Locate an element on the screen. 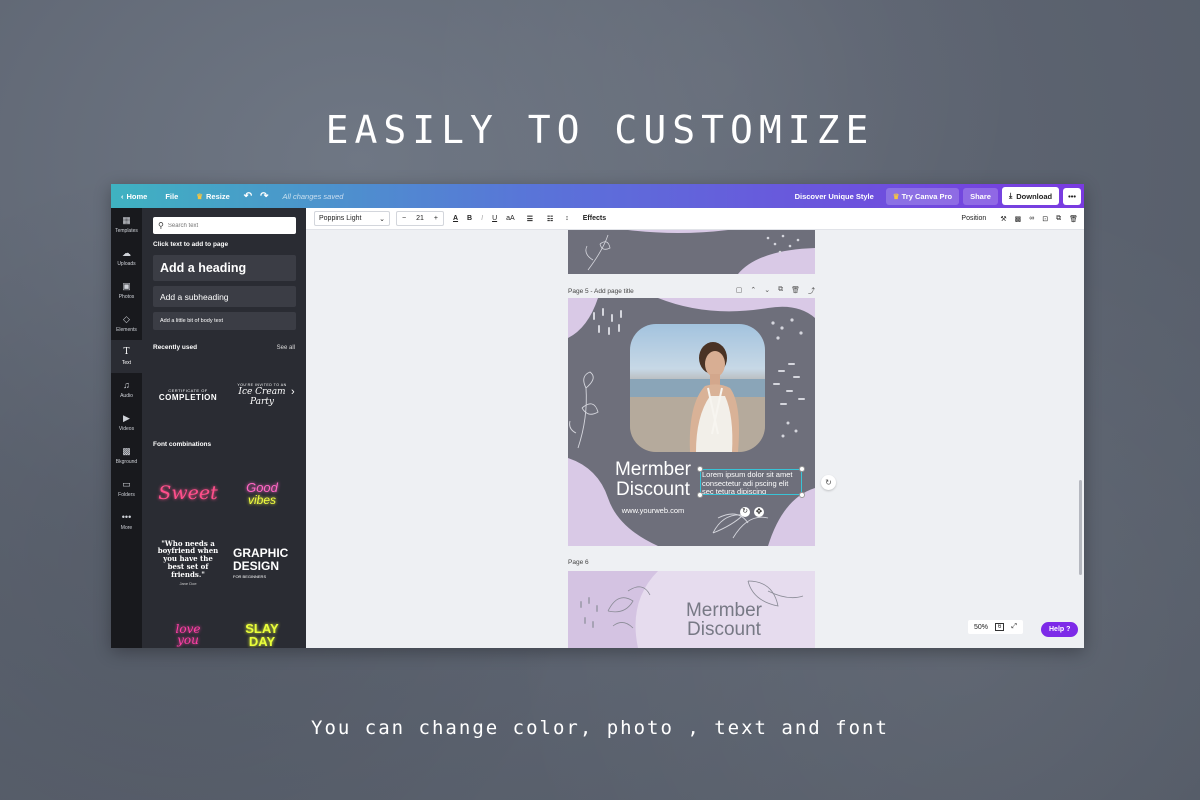 The image size is (1200, 800). page-6-title-line-2: Discount is located at coordinates (724, 629).